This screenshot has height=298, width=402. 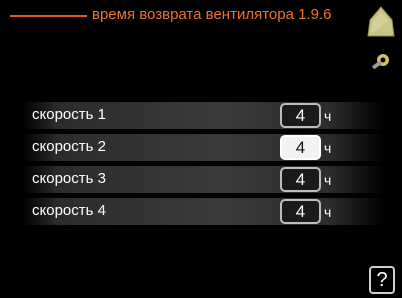 I want to click on speed-row-4: скорость 4 4 ч, so click(x=203, y=211).